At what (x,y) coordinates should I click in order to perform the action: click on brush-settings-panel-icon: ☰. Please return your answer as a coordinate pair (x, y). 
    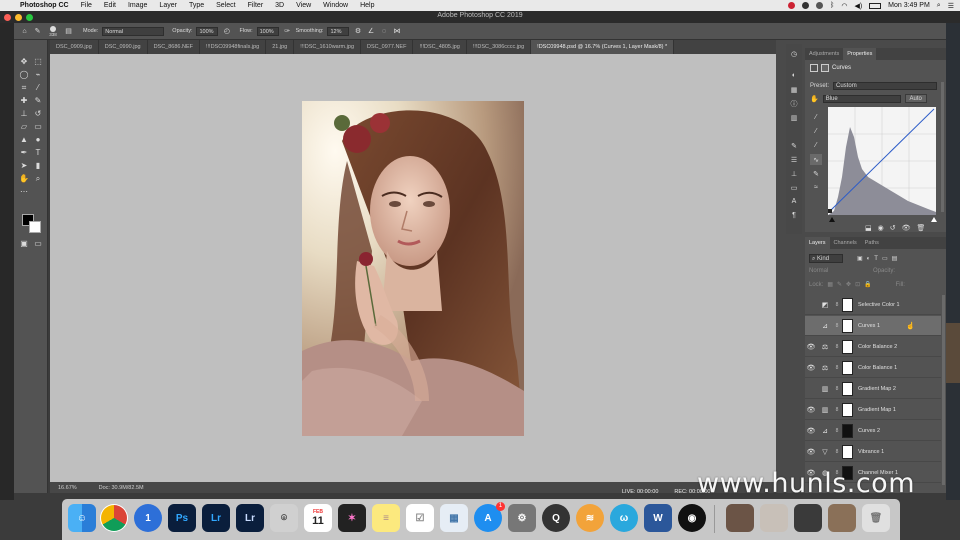
    Looking at the image, I should click on (794, 159).